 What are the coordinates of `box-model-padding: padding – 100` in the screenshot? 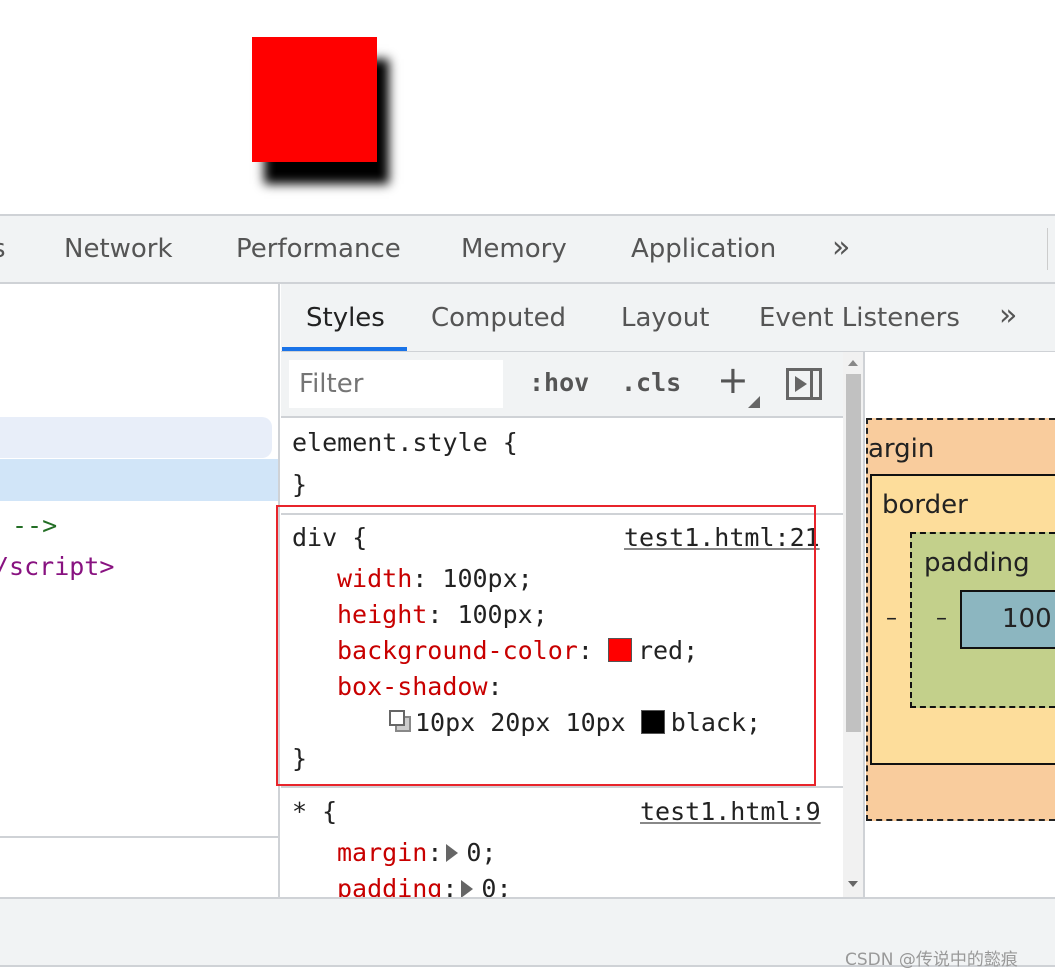 It's located at (982, 620).